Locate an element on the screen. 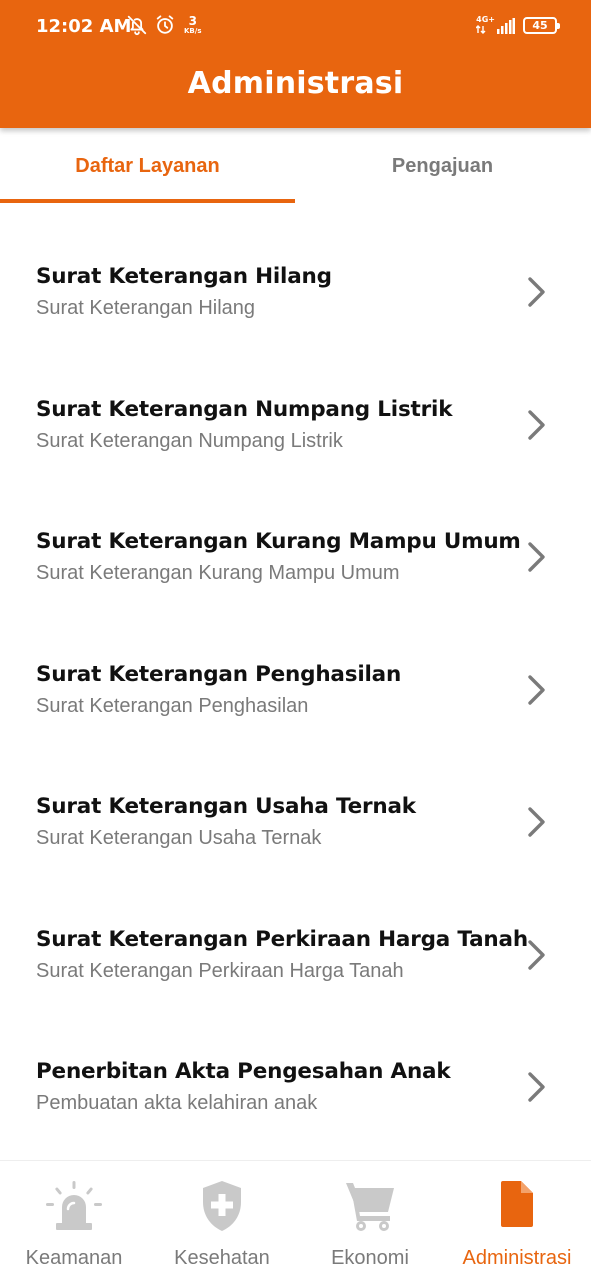 This screenshot has height=1280, width=591. active-tab-indicator is located at coordinates (147, 201).